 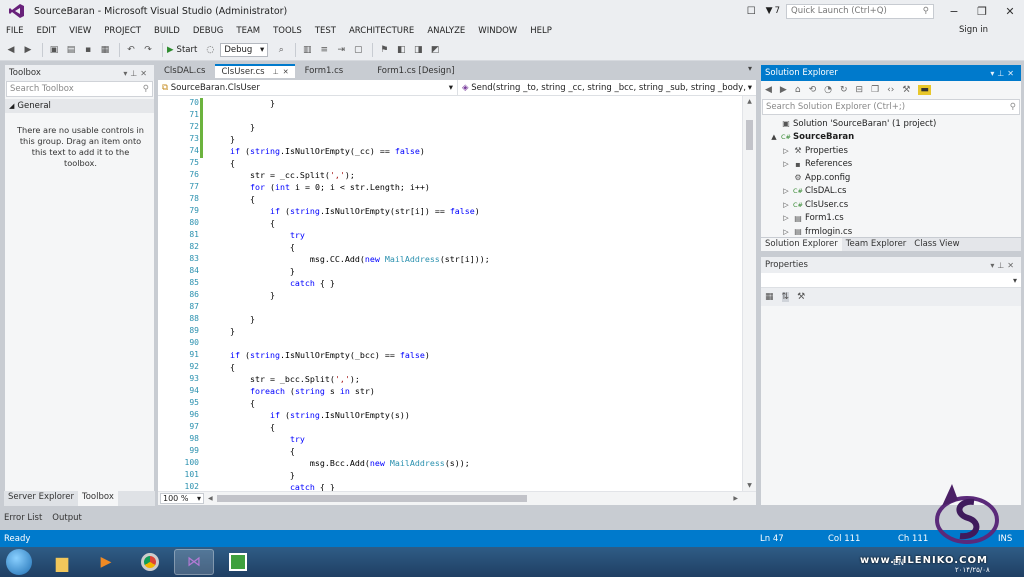 I want to click on tab-output: Output, so click(x=67, y=518).